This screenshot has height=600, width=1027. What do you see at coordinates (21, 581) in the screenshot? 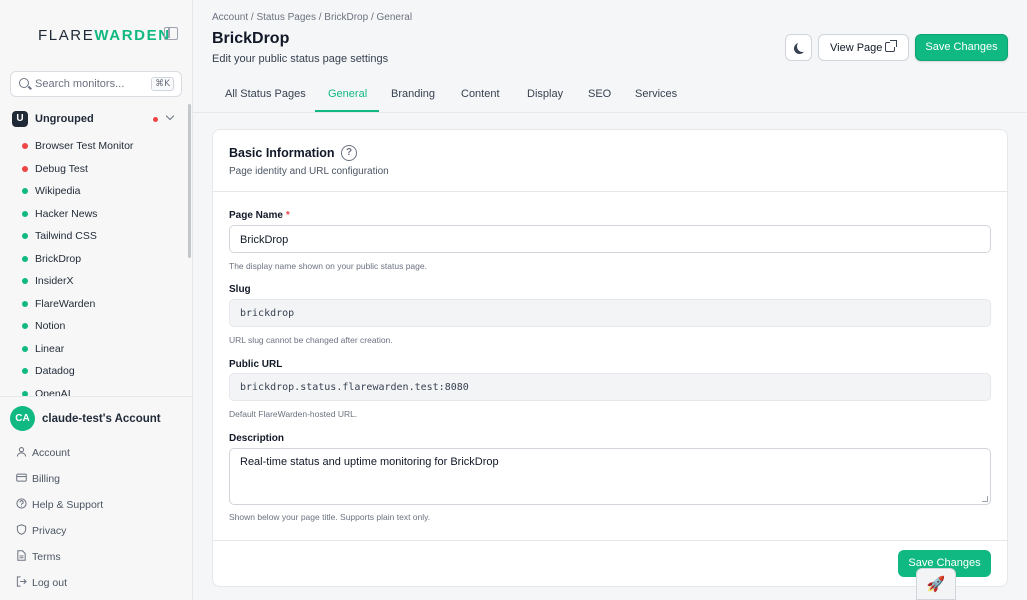
I see `logout-icon` at bounding box center [21, 581].